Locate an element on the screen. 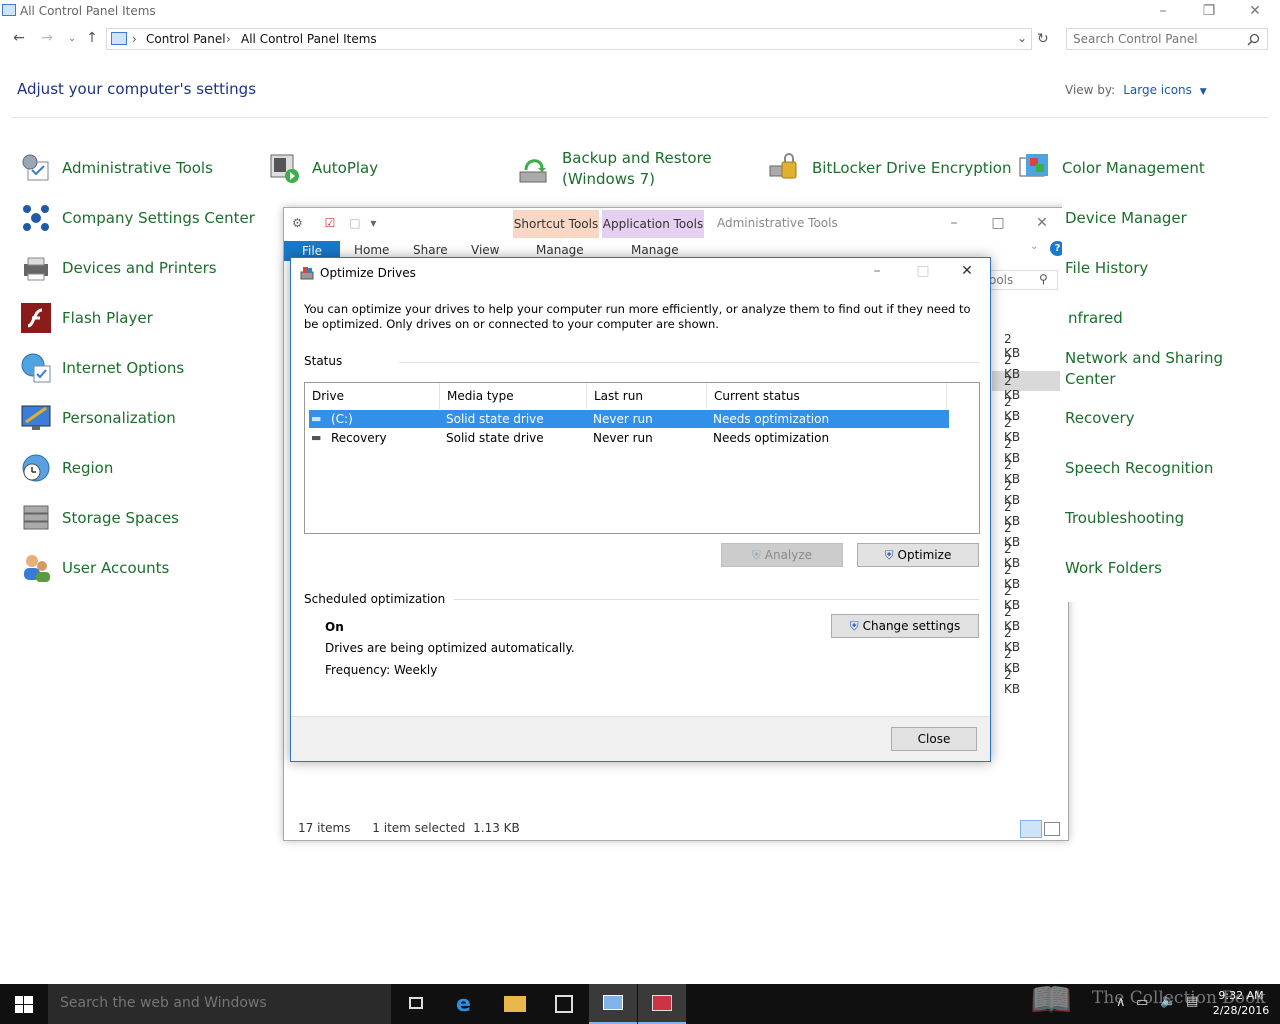 The height and width of the screenshot is (1024, 1280). windows-start-icon is located at coordinates (24, 1004).